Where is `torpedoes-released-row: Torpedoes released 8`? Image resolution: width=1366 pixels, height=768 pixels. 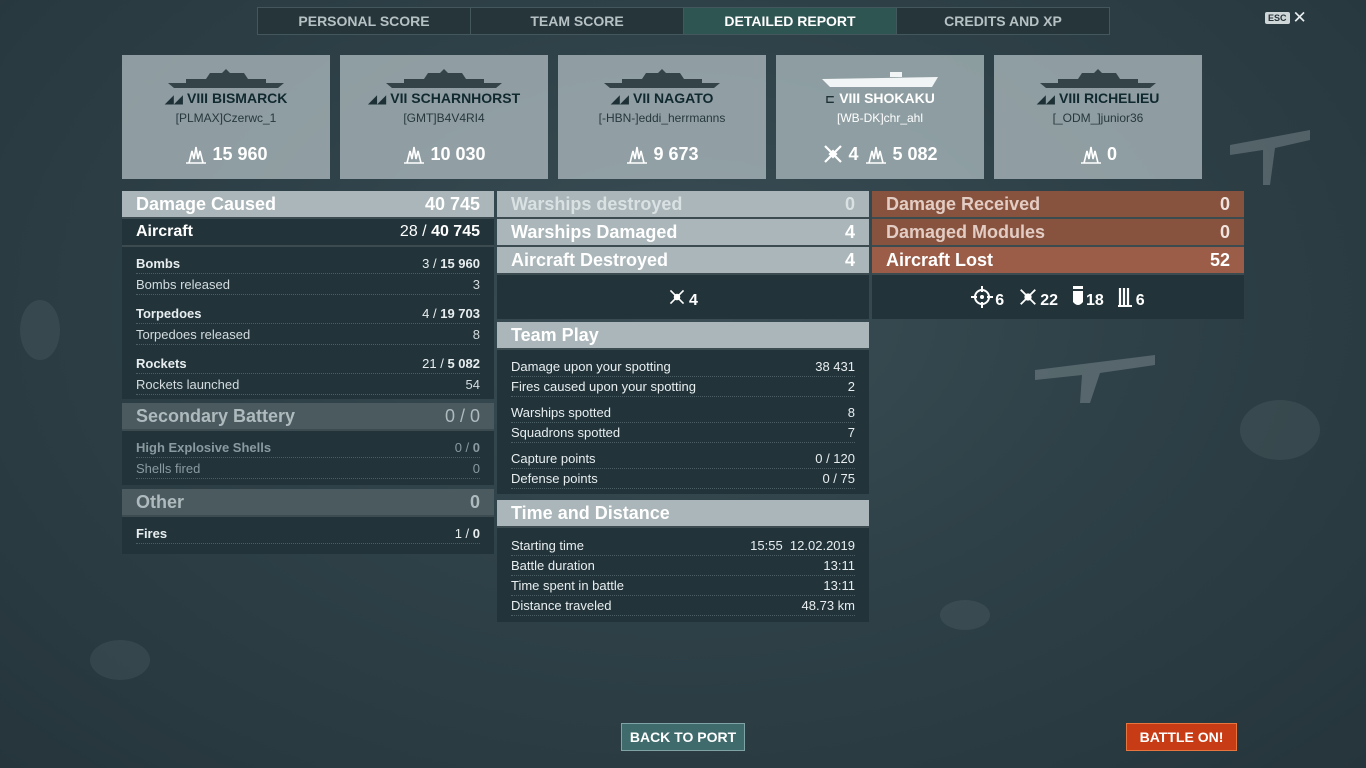 torpedoes-released-row: Torpedoes released 8 is located at coordinates (308, 334).